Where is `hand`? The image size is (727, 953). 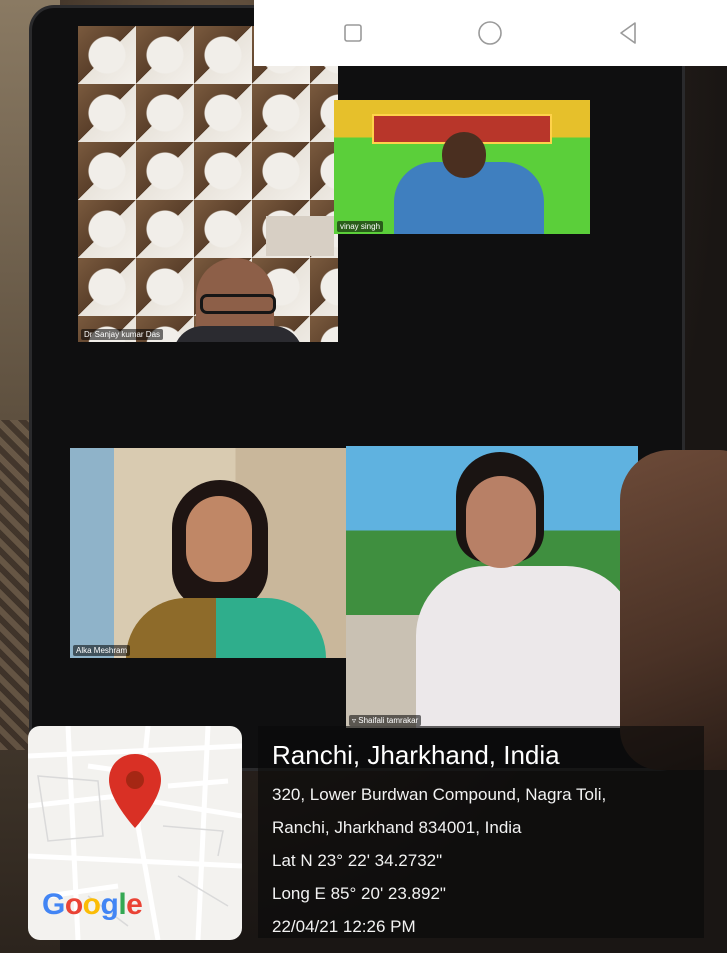 hand is located at coordinates (673, 610).